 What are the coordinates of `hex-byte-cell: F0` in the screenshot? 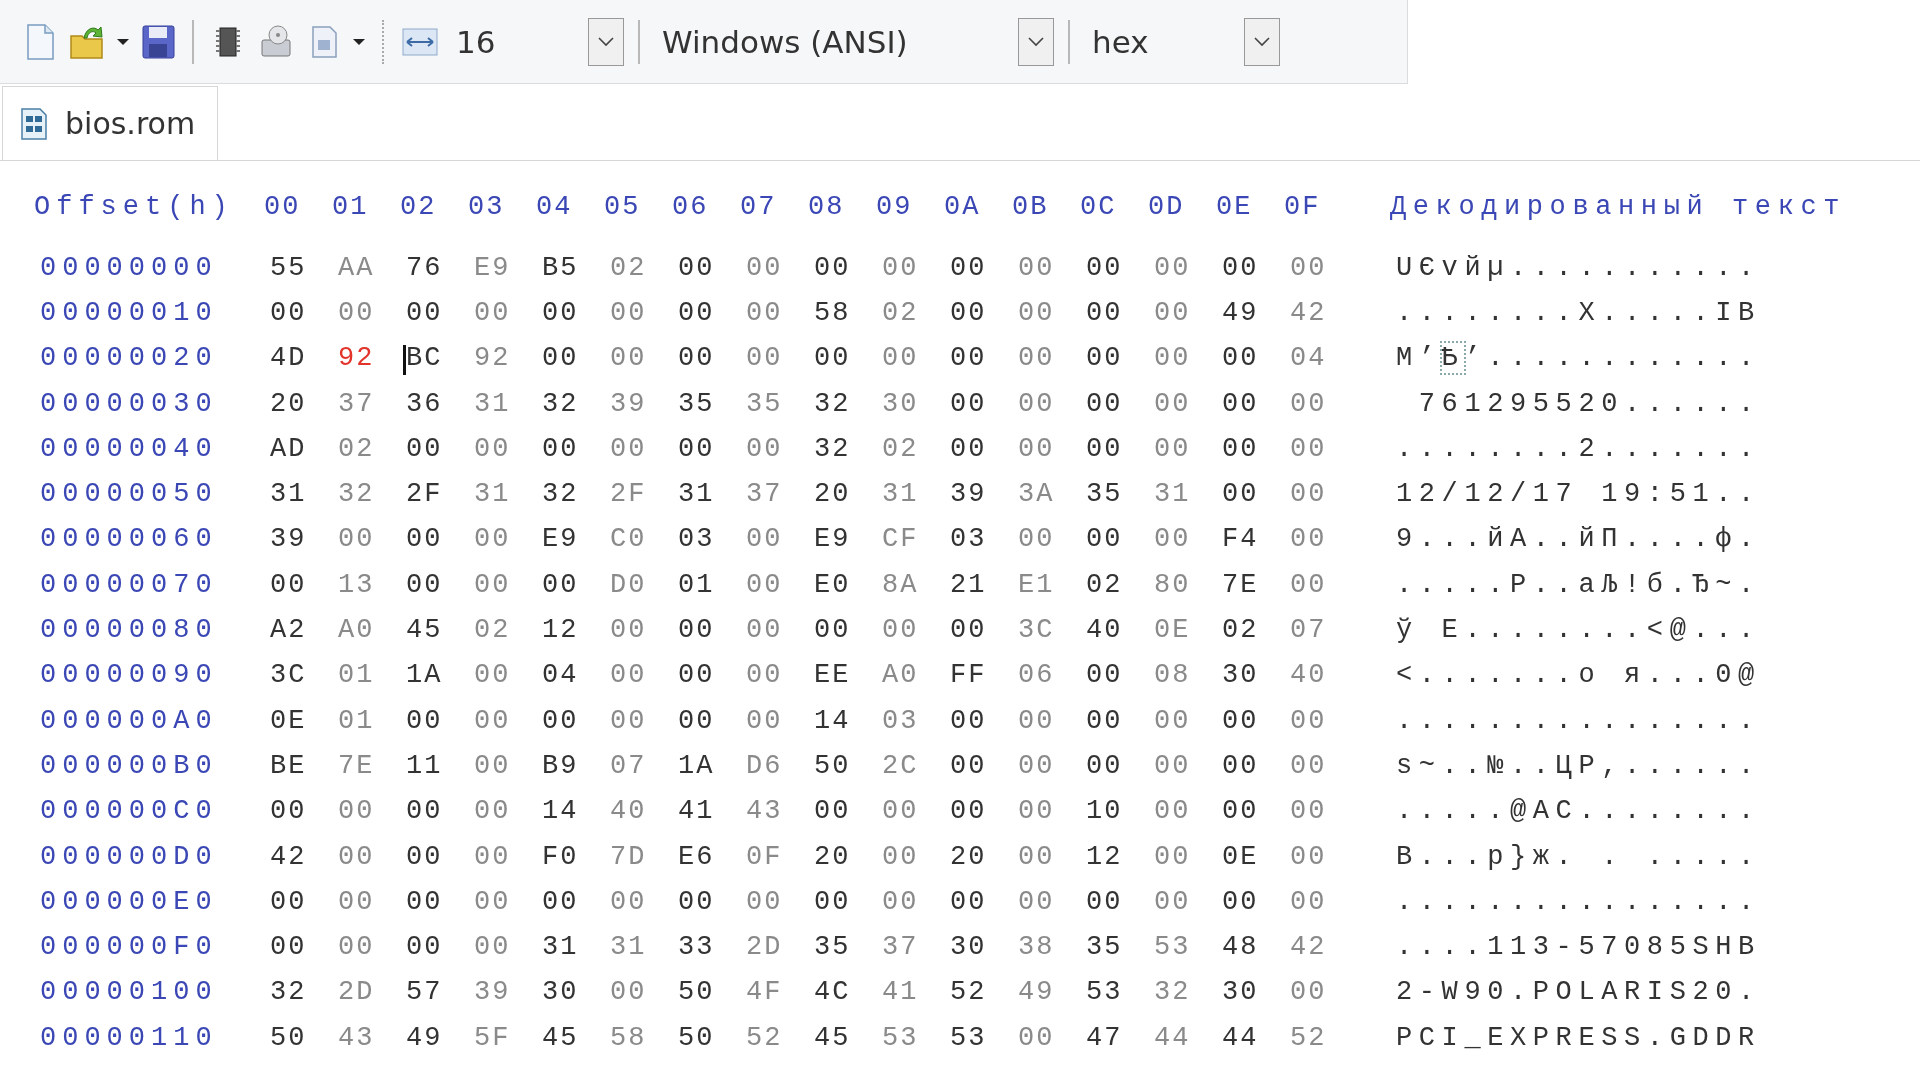 It's located at (576, 856).